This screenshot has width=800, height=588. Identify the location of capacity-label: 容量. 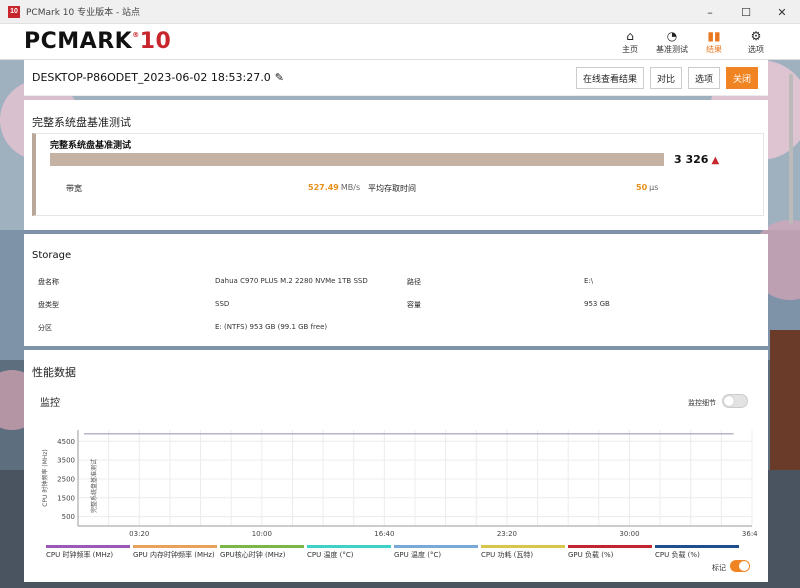
(414, 305).